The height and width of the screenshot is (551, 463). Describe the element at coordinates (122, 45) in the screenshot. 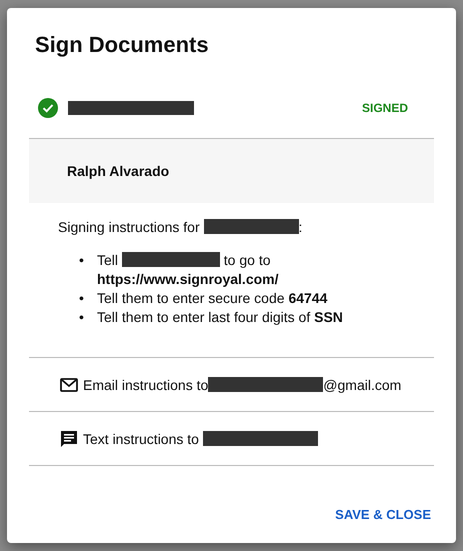

I see `dialog-title: Sign Documents` at that location.